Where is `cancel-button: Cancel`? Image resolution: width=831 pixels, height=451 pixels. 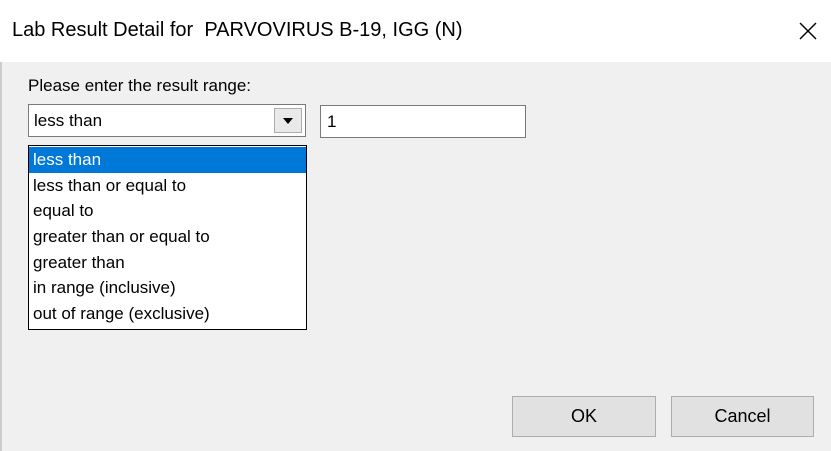 cancel-button: Cancel is located at coordinates (742, 416).